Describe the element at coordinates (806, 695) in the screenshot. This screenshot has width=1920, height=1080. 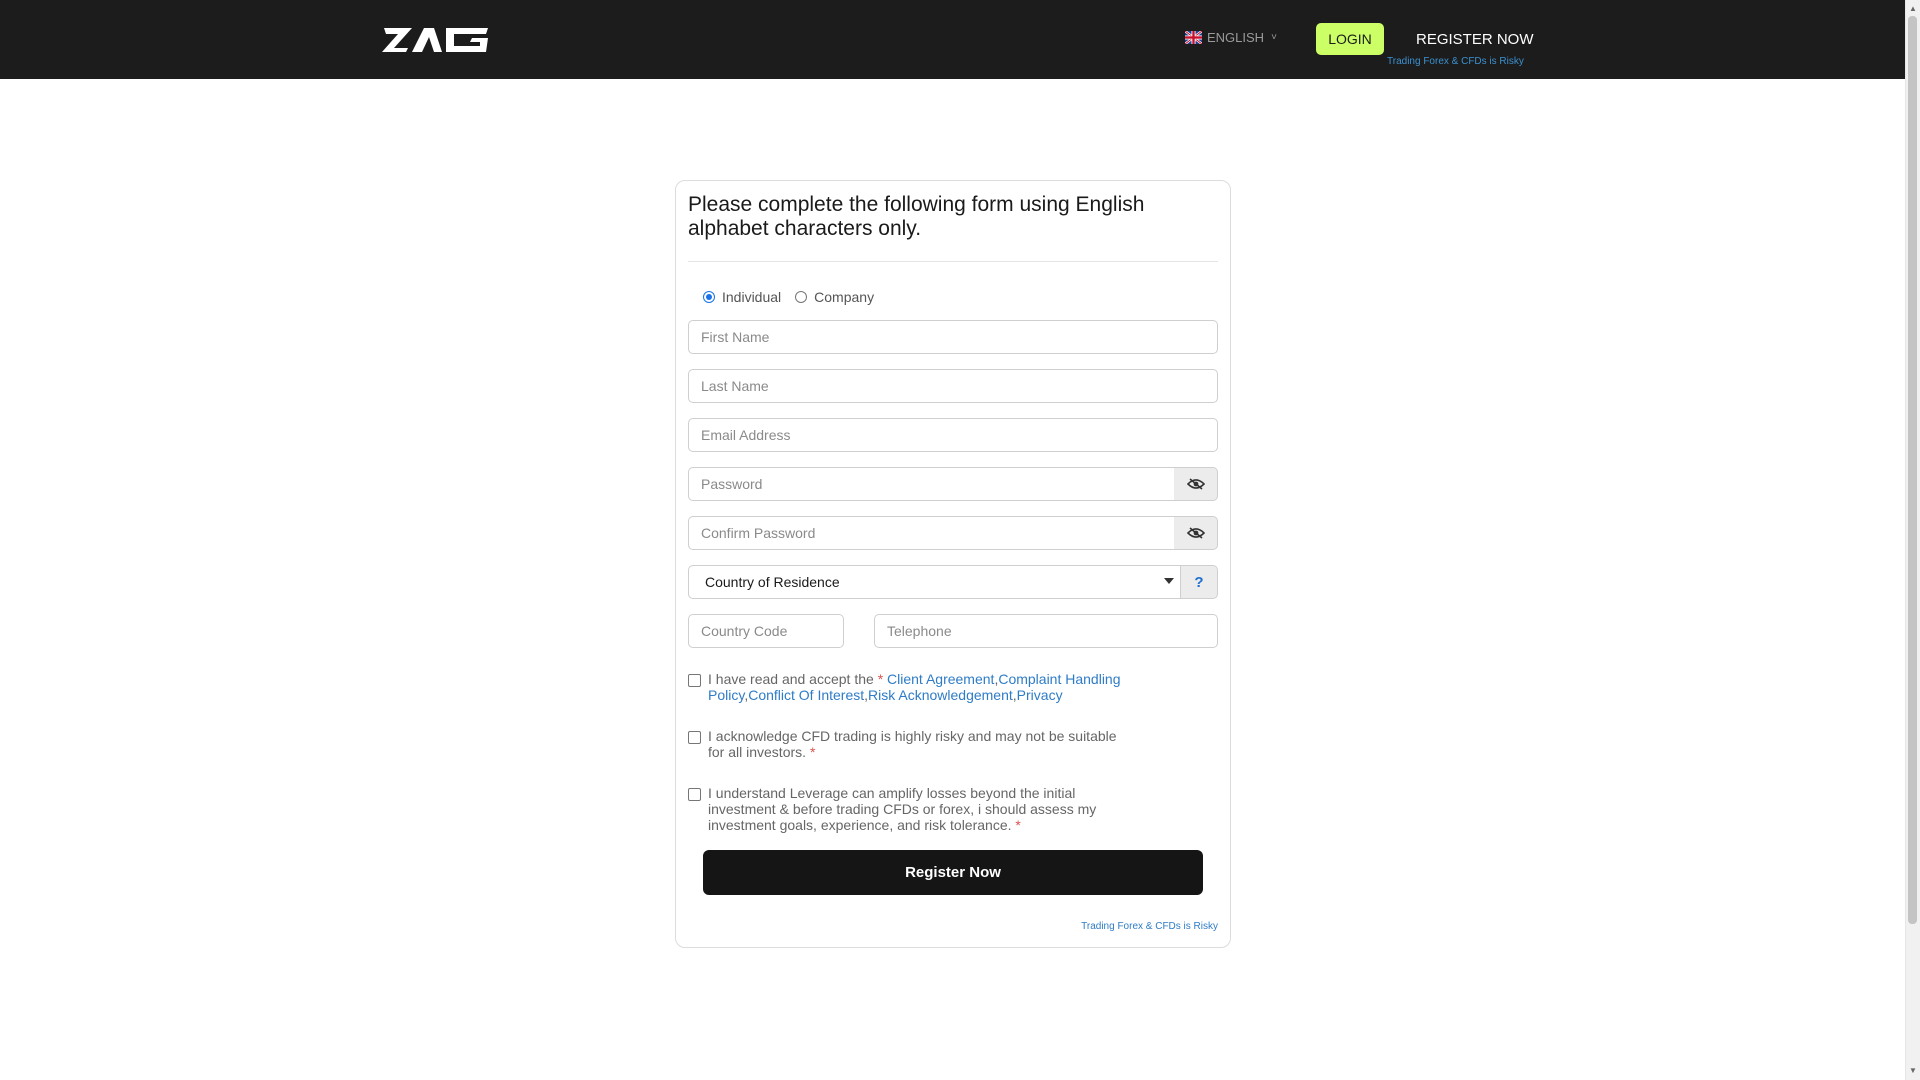
I see `conflict-of-interest-link: Conflict Of Interest` at that location.